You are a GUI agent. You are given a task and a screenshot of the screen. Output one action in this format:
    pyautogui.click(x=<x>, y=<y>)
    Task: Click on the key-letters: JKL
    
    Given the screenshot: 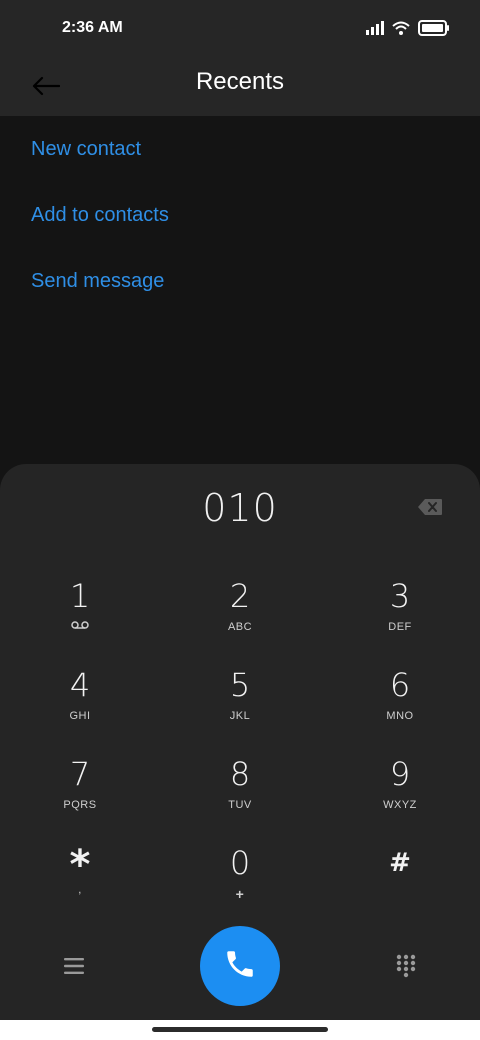 What is the action you would take?
    pyautogui.click(x=240, y=716)
    